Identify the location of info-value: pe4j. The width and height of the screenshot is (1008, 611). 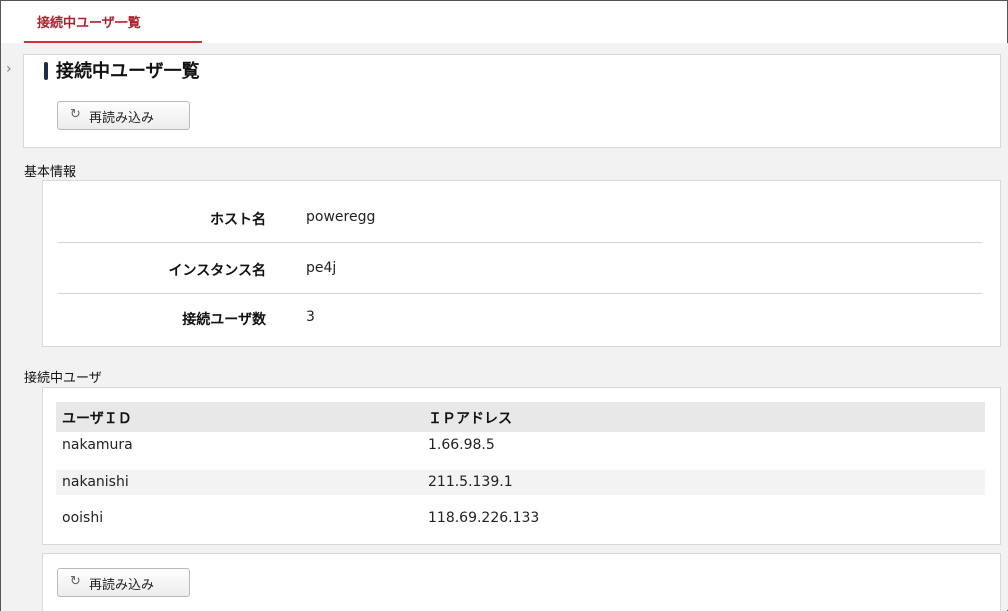
(321, 268).